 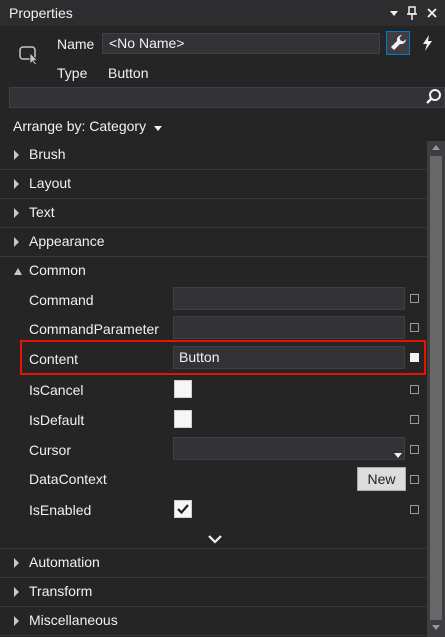 I want to click on category-label: Automation, so click(x=64, y=562).